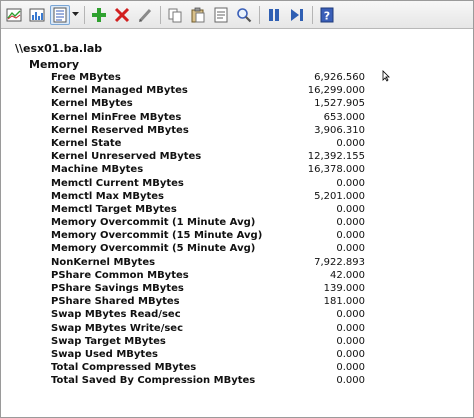 The height and width of the screenshot is (418, 474). I want to click on counter-name: Kernel State, so click(86, 143).